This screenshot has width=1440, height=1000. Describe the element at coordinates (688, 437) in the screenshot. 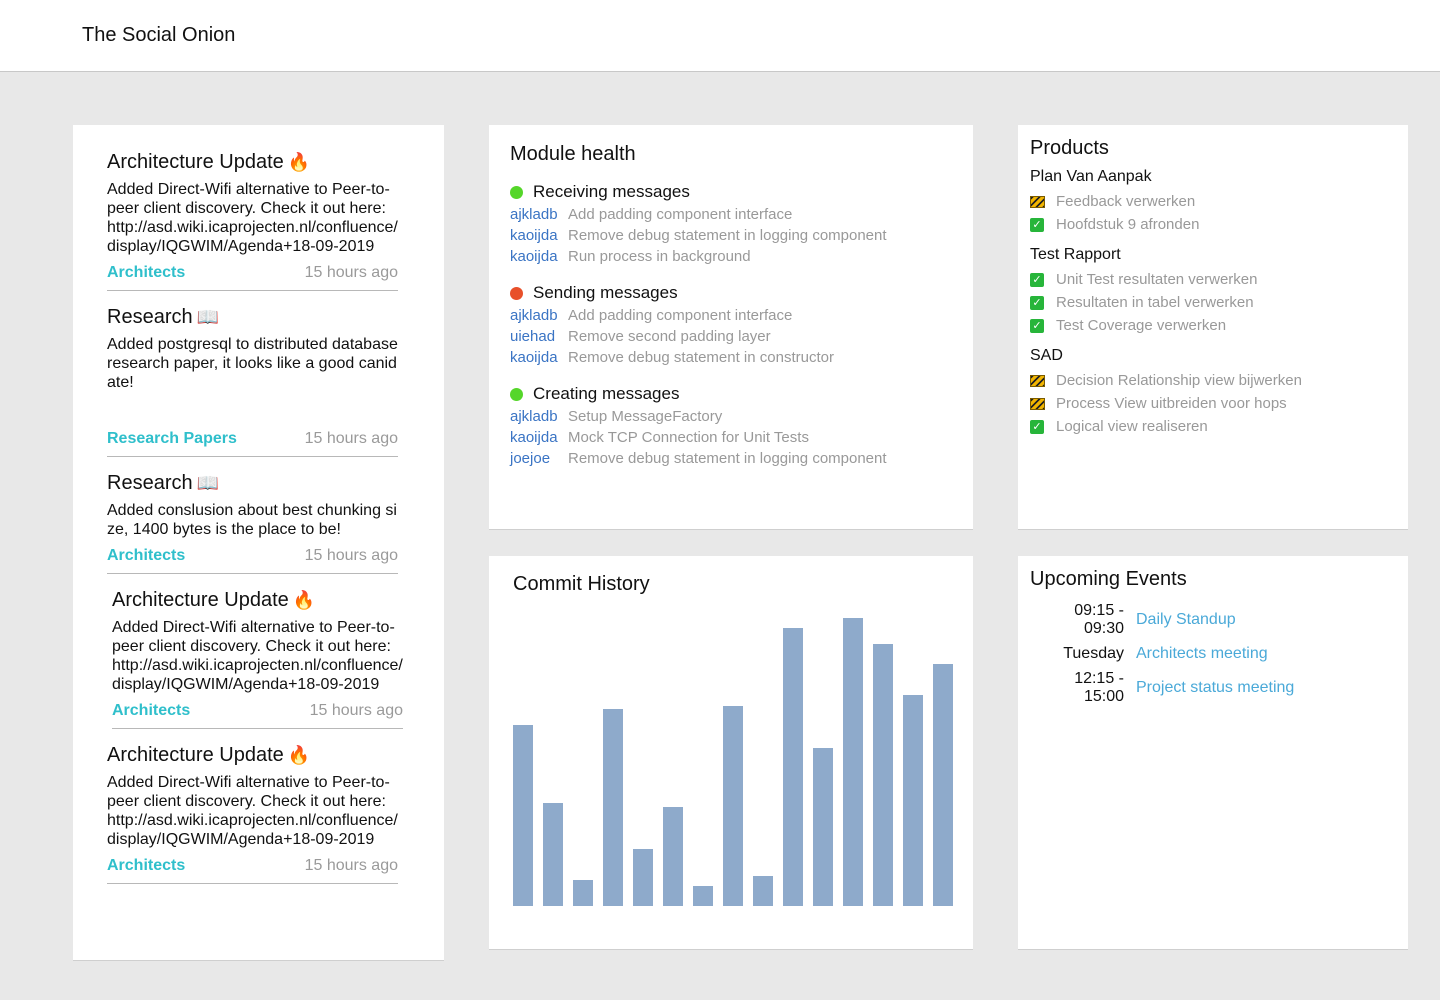

I see `commit-message: Mock TCP Connection for Unit Tests` at that location.